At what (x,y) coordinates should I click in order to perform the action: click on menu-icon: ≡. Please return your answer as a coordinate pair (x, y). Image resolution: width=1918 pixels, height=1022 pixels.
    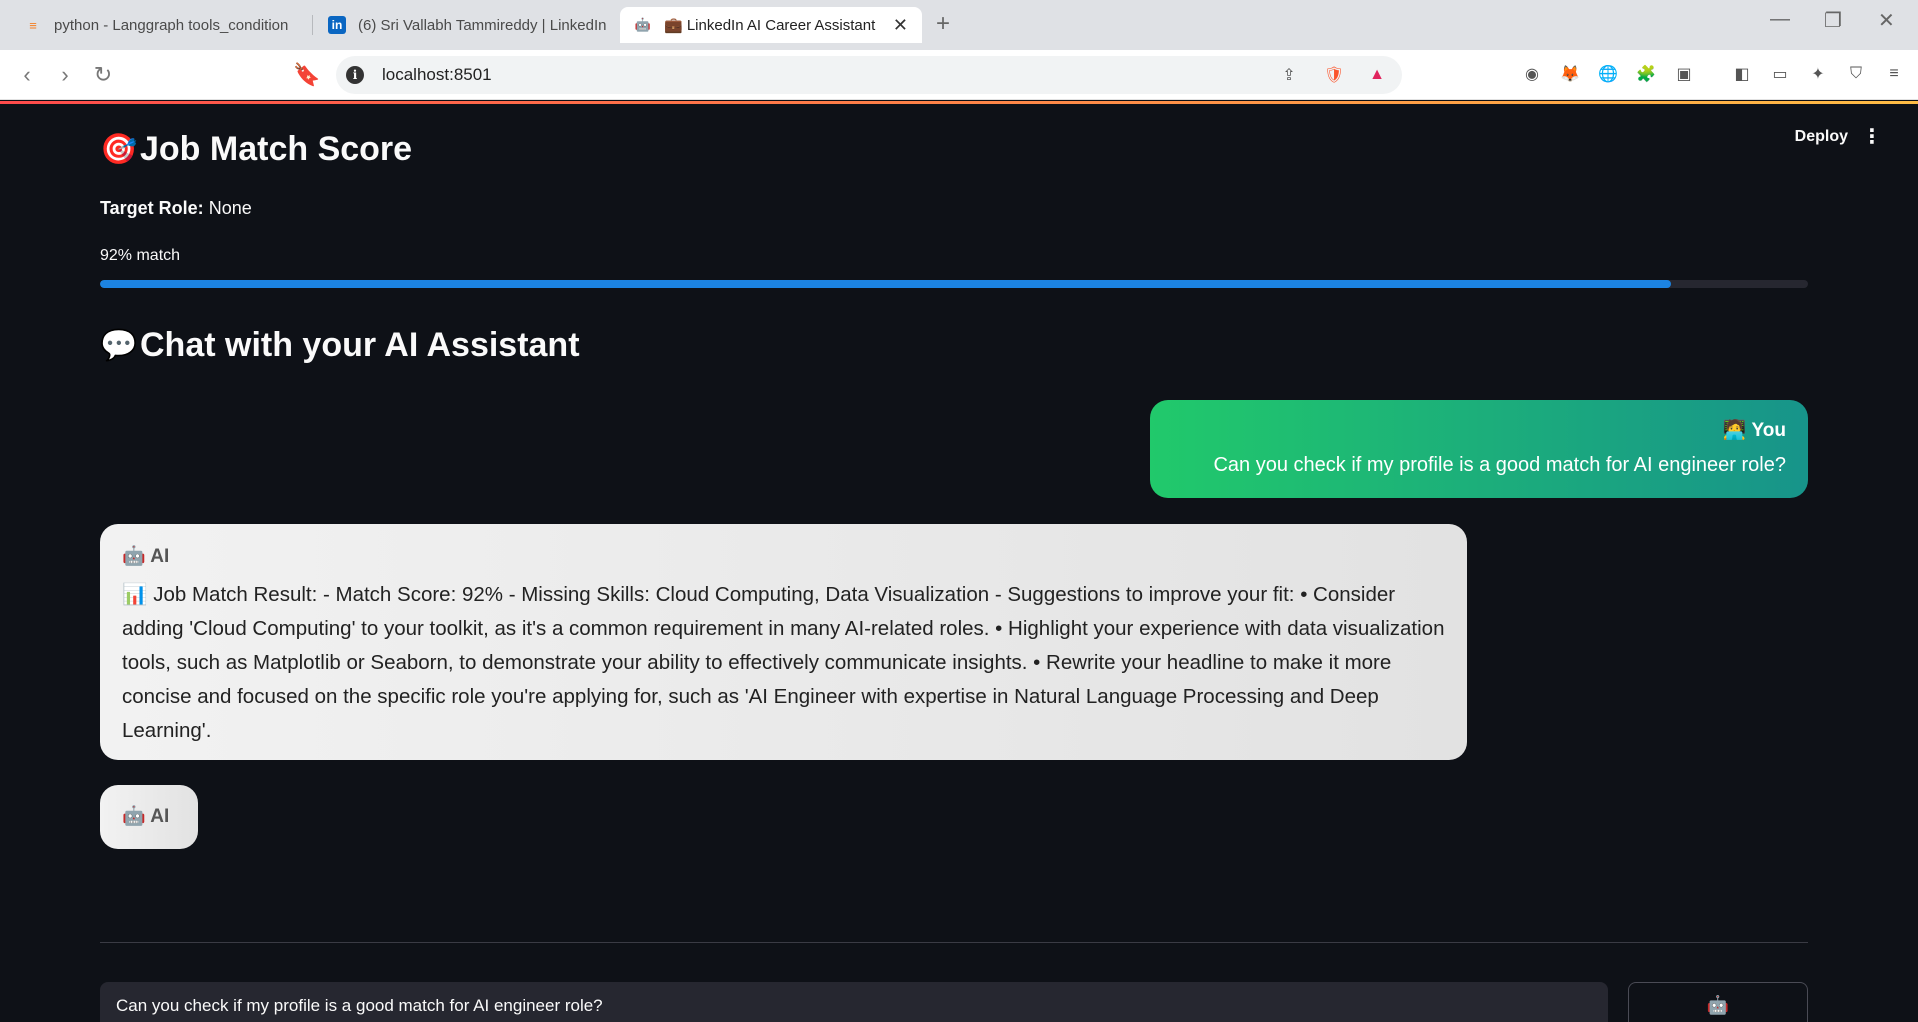
    Looking at the image, I should click on (1894, 74).